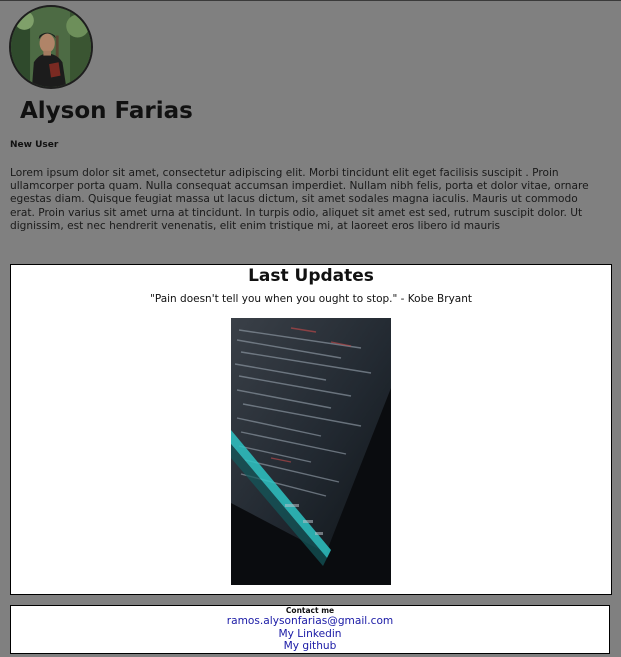 The width and height of the screenshot is (621, 657). I want to click on github-link: My github, so click(310, 646).